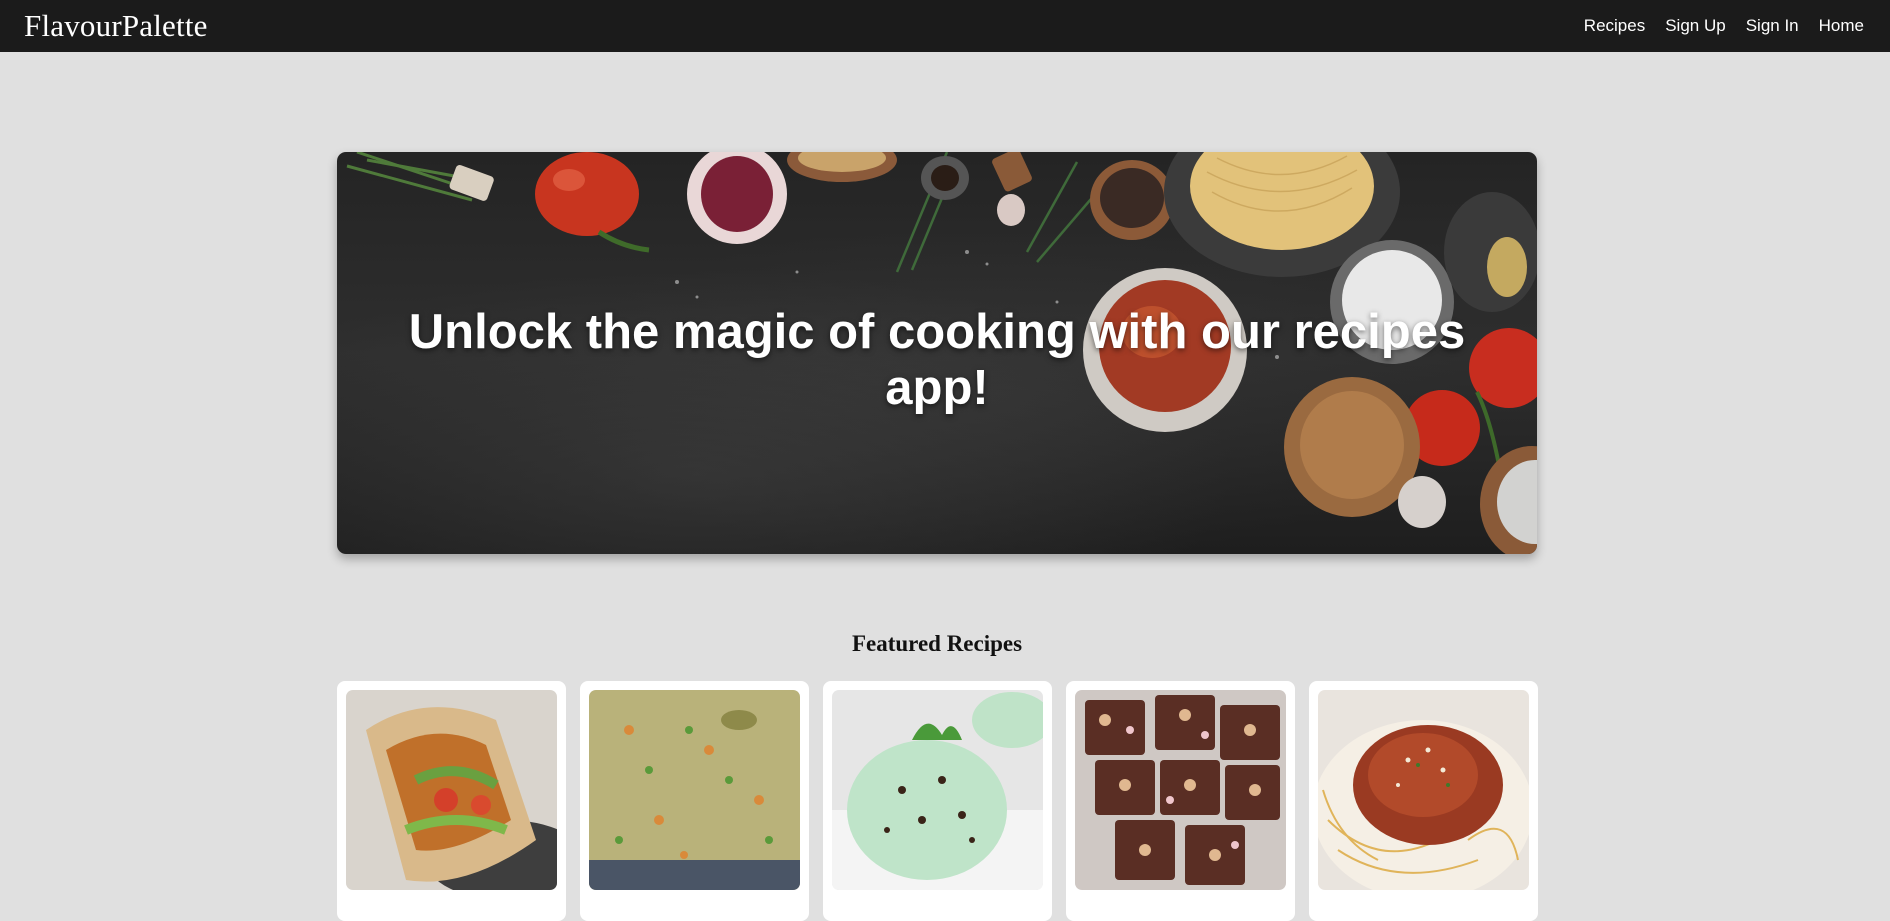 Image resolution: width=1890 pixels, height=921 pixels. I want to click on nav-links: Recipes Sign Up Sign In Home, so click(1725, 26).